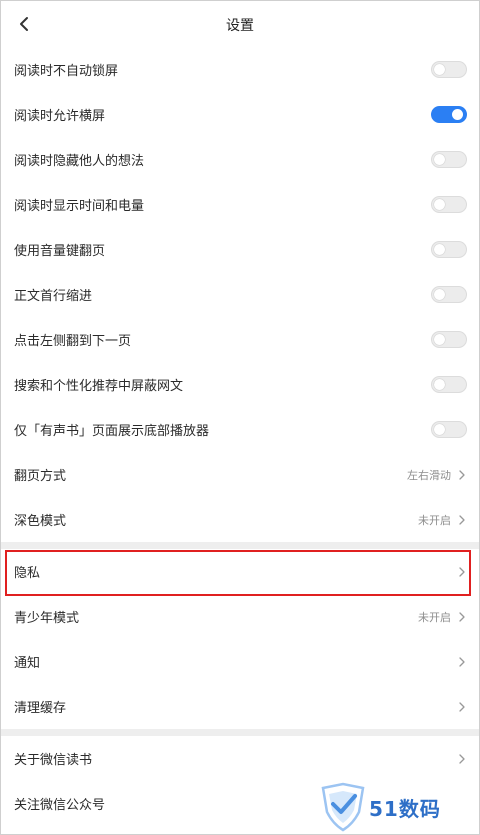 The image size is (480, 835). Describe the element at coordinates (240, 474) in the screenshot. I see `setting-page-turn-mode: 翻页方式 左右滑动` at that location.